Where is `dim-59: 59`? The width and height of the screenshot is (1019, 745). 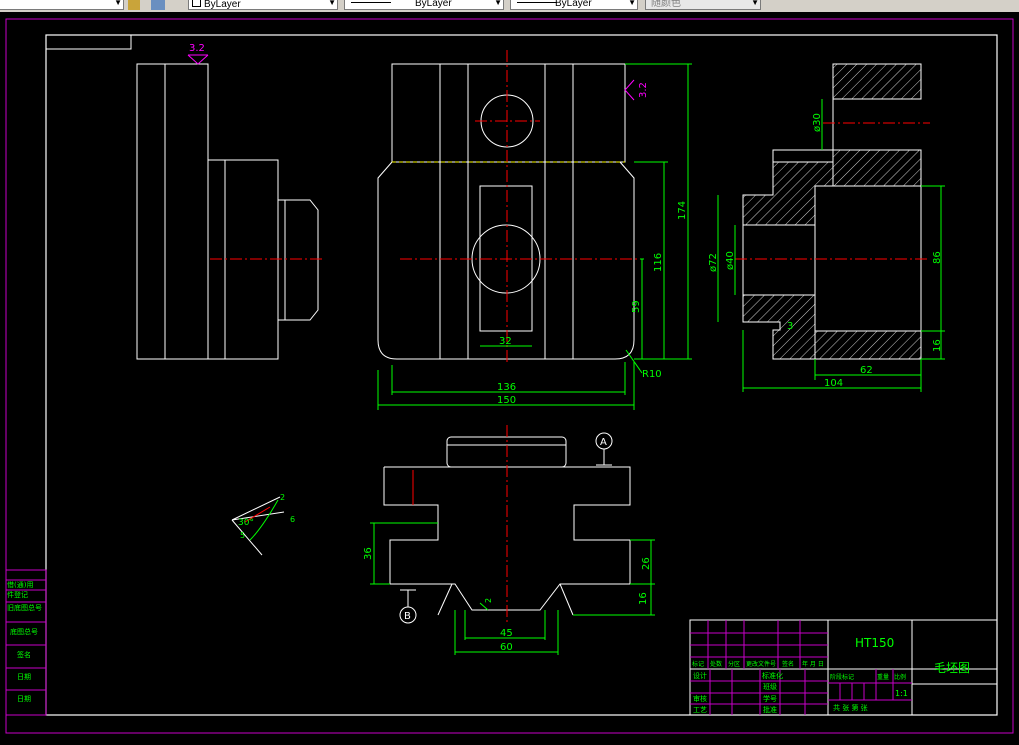
dim-59: 59 is located at coordinates (636, 306).